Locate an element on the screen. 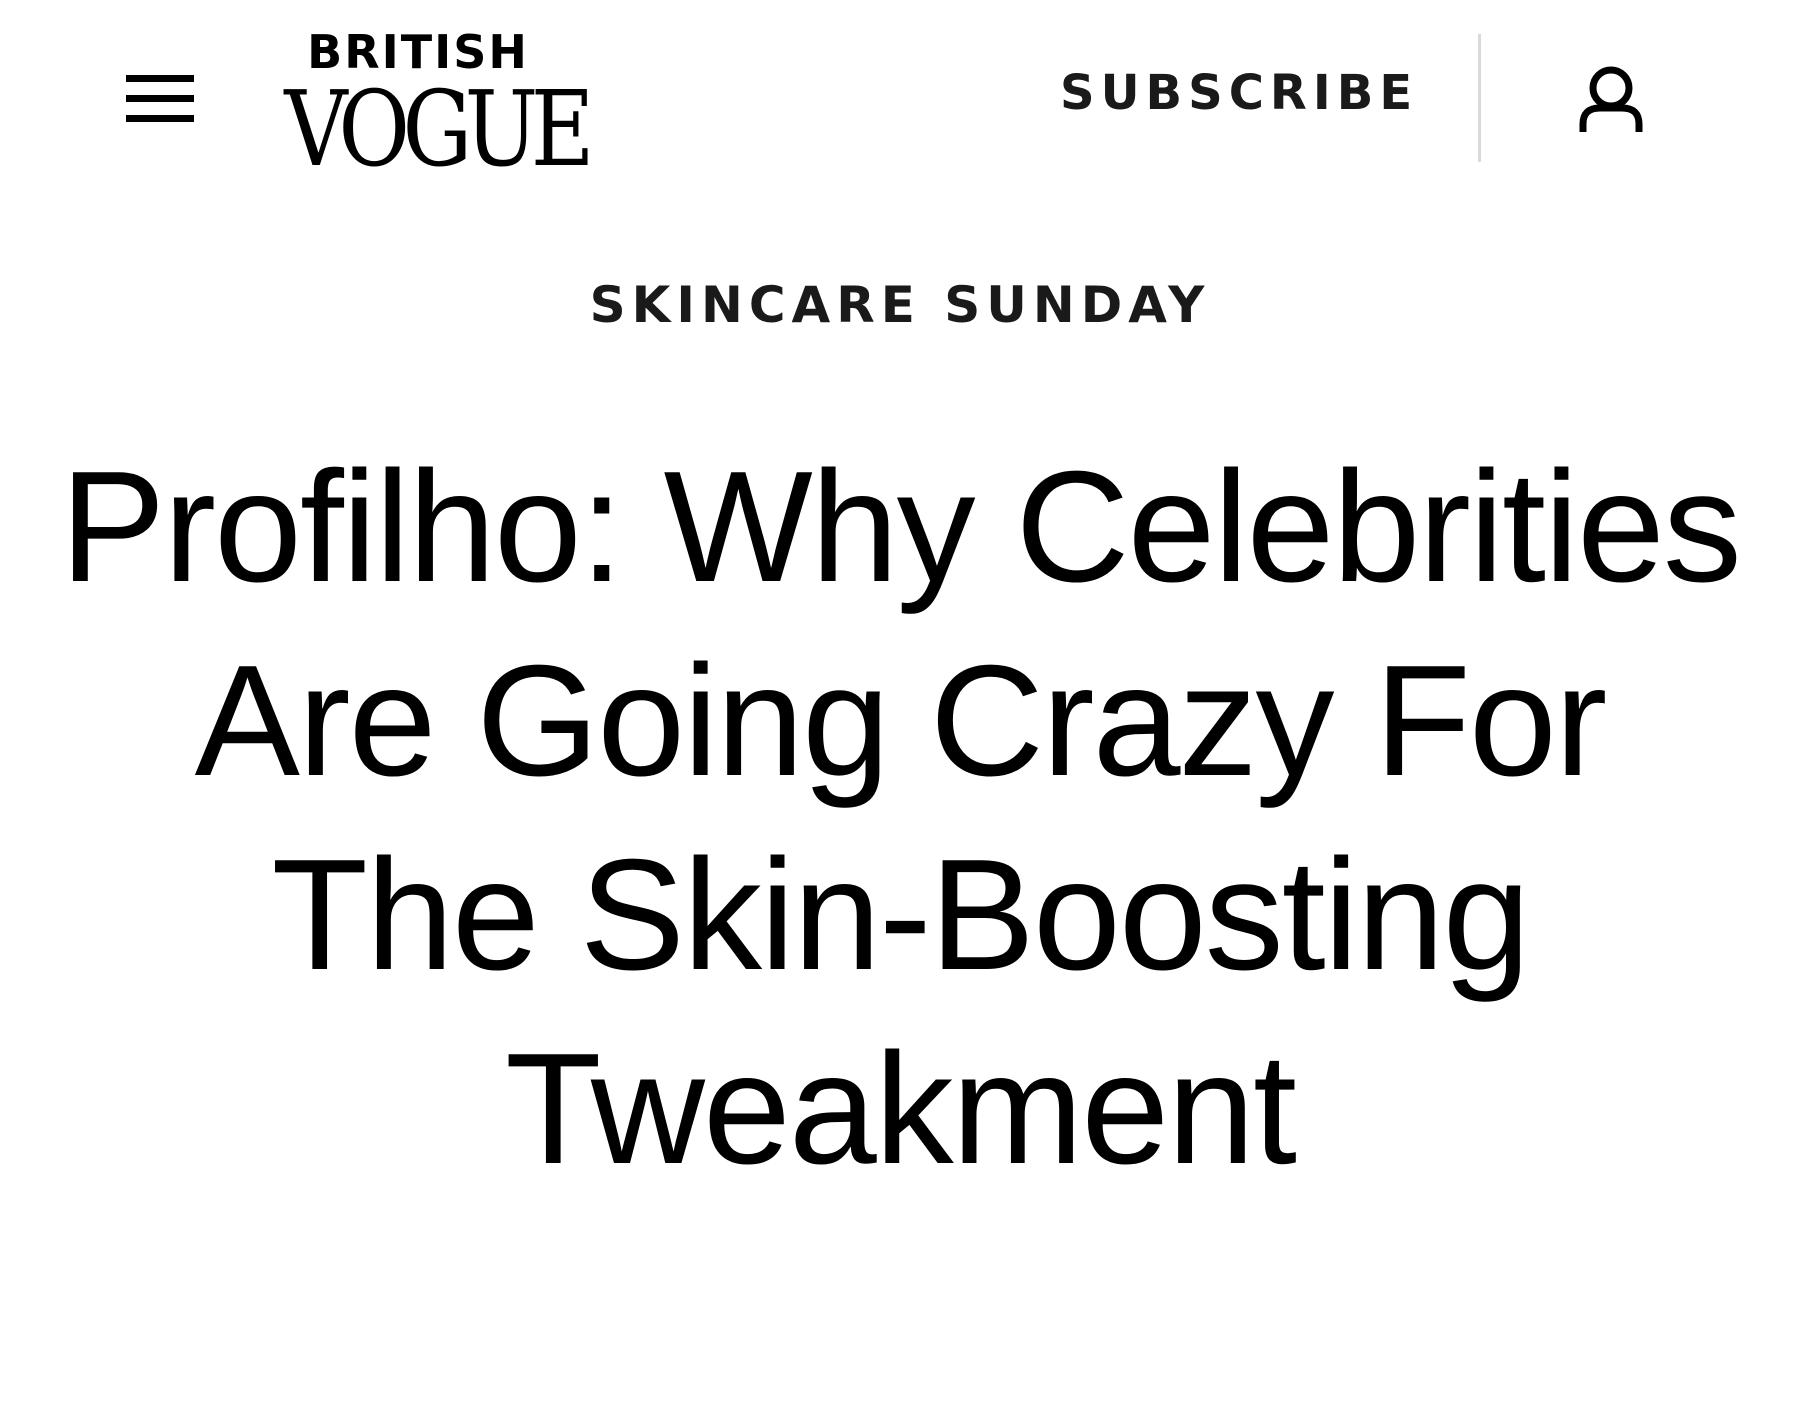 The image size is (1800, 1425). user-account-icon is located at coordinates (1611, 99).